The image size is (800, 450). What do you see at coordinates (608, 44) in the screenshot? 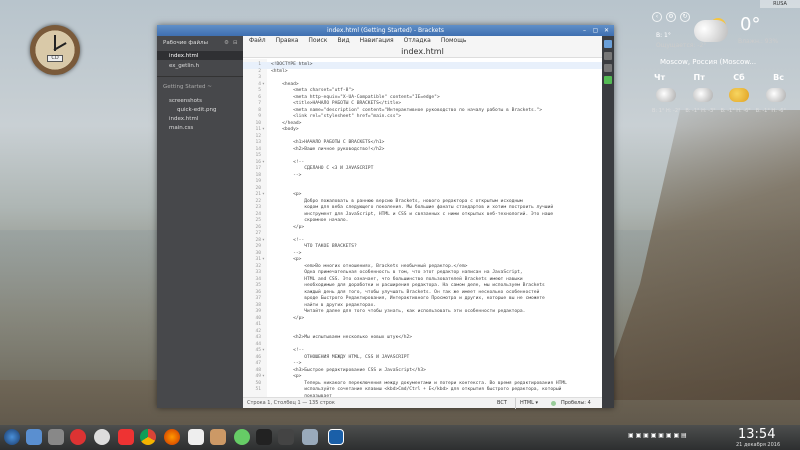
I see `live-preview-icon` at bounding box center [608, 44].